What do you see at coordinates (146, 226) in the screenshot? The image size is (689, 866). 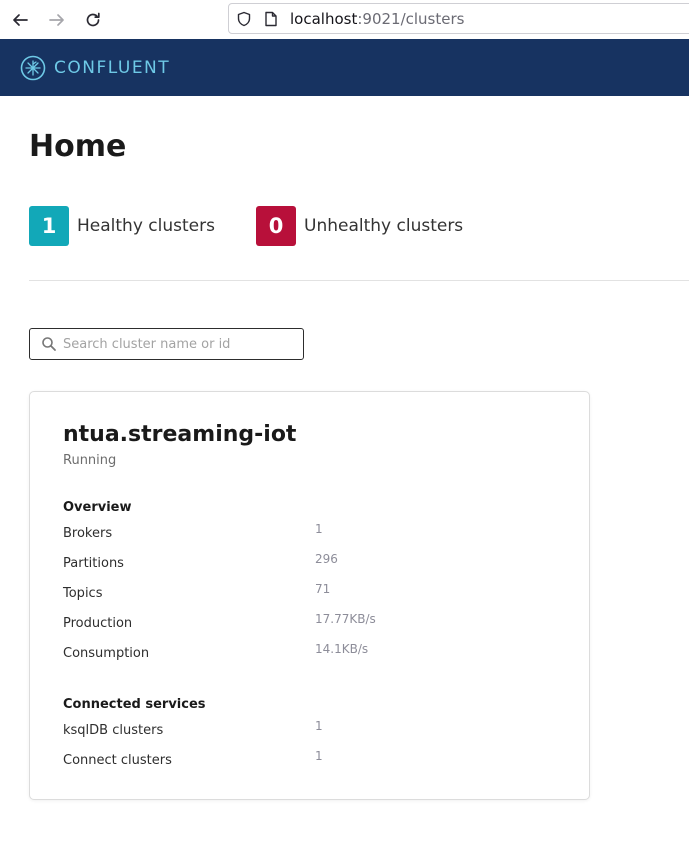 I see `healthy-clusters-label: Healthy clusters` at bounding box center [146, 226].